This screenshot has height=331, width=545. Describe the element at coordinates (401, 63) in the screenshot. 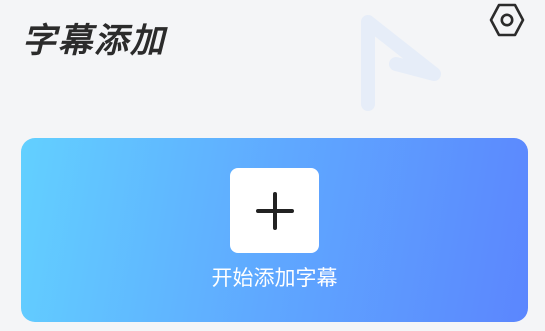

I see `play-triangle-watermark-icon` at that location.